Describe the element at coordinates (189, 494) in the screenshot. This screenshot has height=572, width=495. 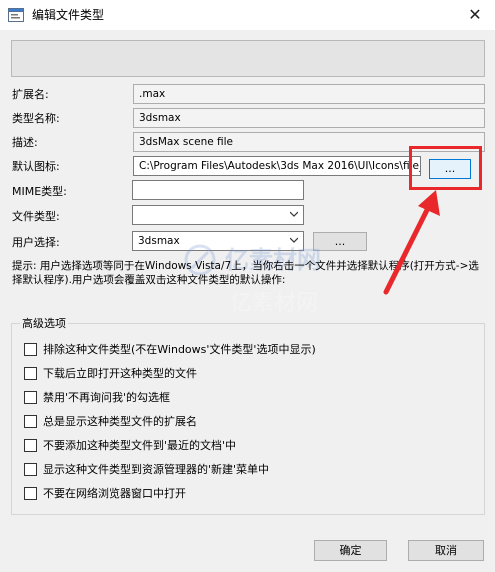
I see `option-no-browser-open: 不要在网络浏览器窗口中打开` at that location.